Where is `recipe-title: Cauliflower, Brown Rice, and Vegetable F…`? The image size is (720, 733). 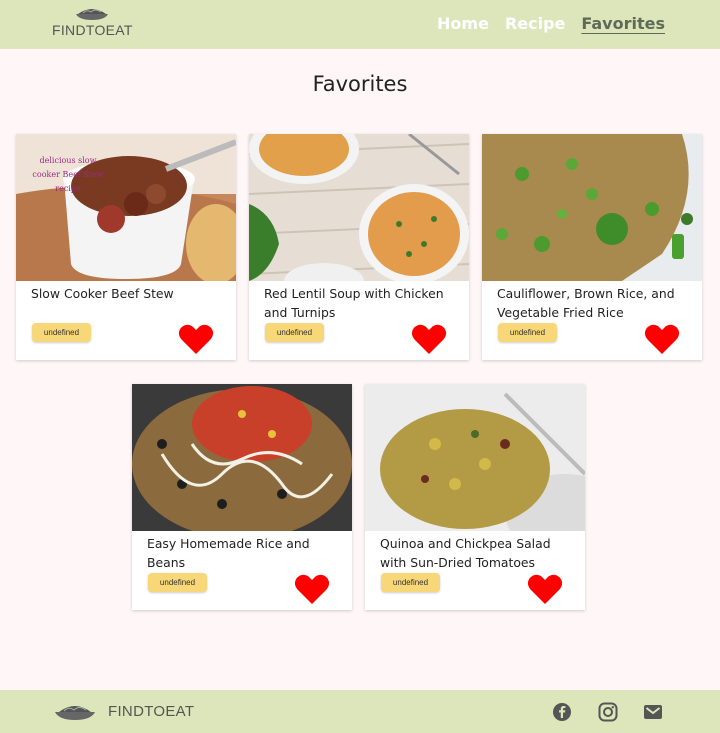
recipe-title: Cauliflower, Brown Rice, and Vegetable F… is located at coordinates (592, 303).